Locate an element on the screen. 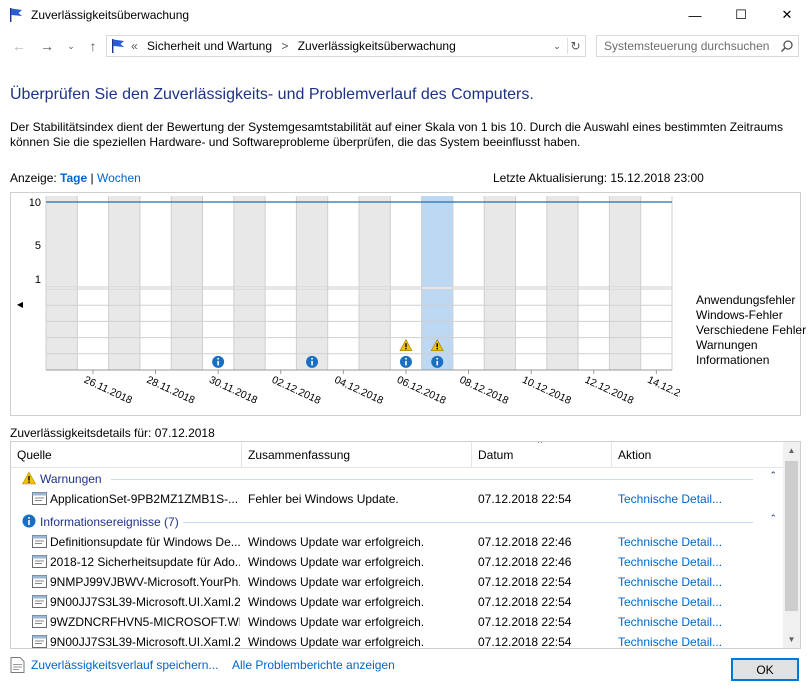  title-bar: Zuverlässigkeitsüberwachung — ☐ ✕ is located at coordinates (405, 15).